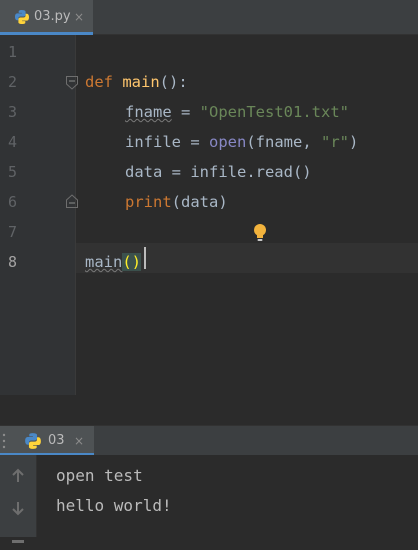 This screenshot has height=550, width=418. Describe the element at coordinates (12, 202) in the screenshot. I see `line-number: 6` at that location.